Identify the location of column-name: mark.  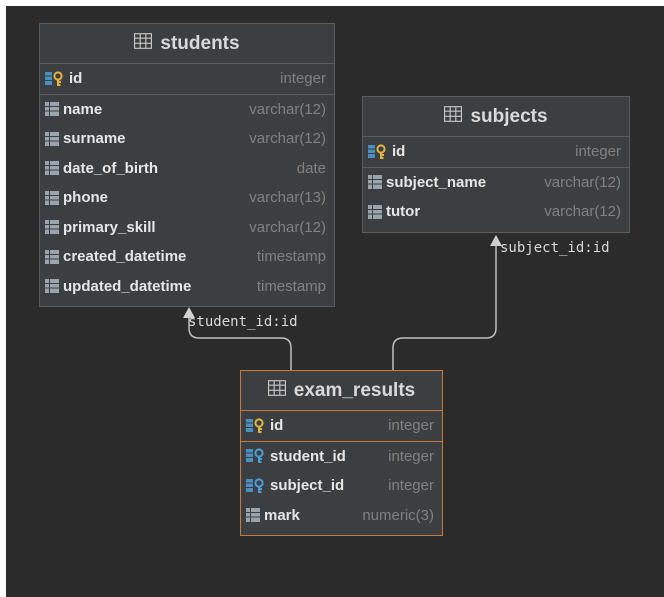
(282, 515).